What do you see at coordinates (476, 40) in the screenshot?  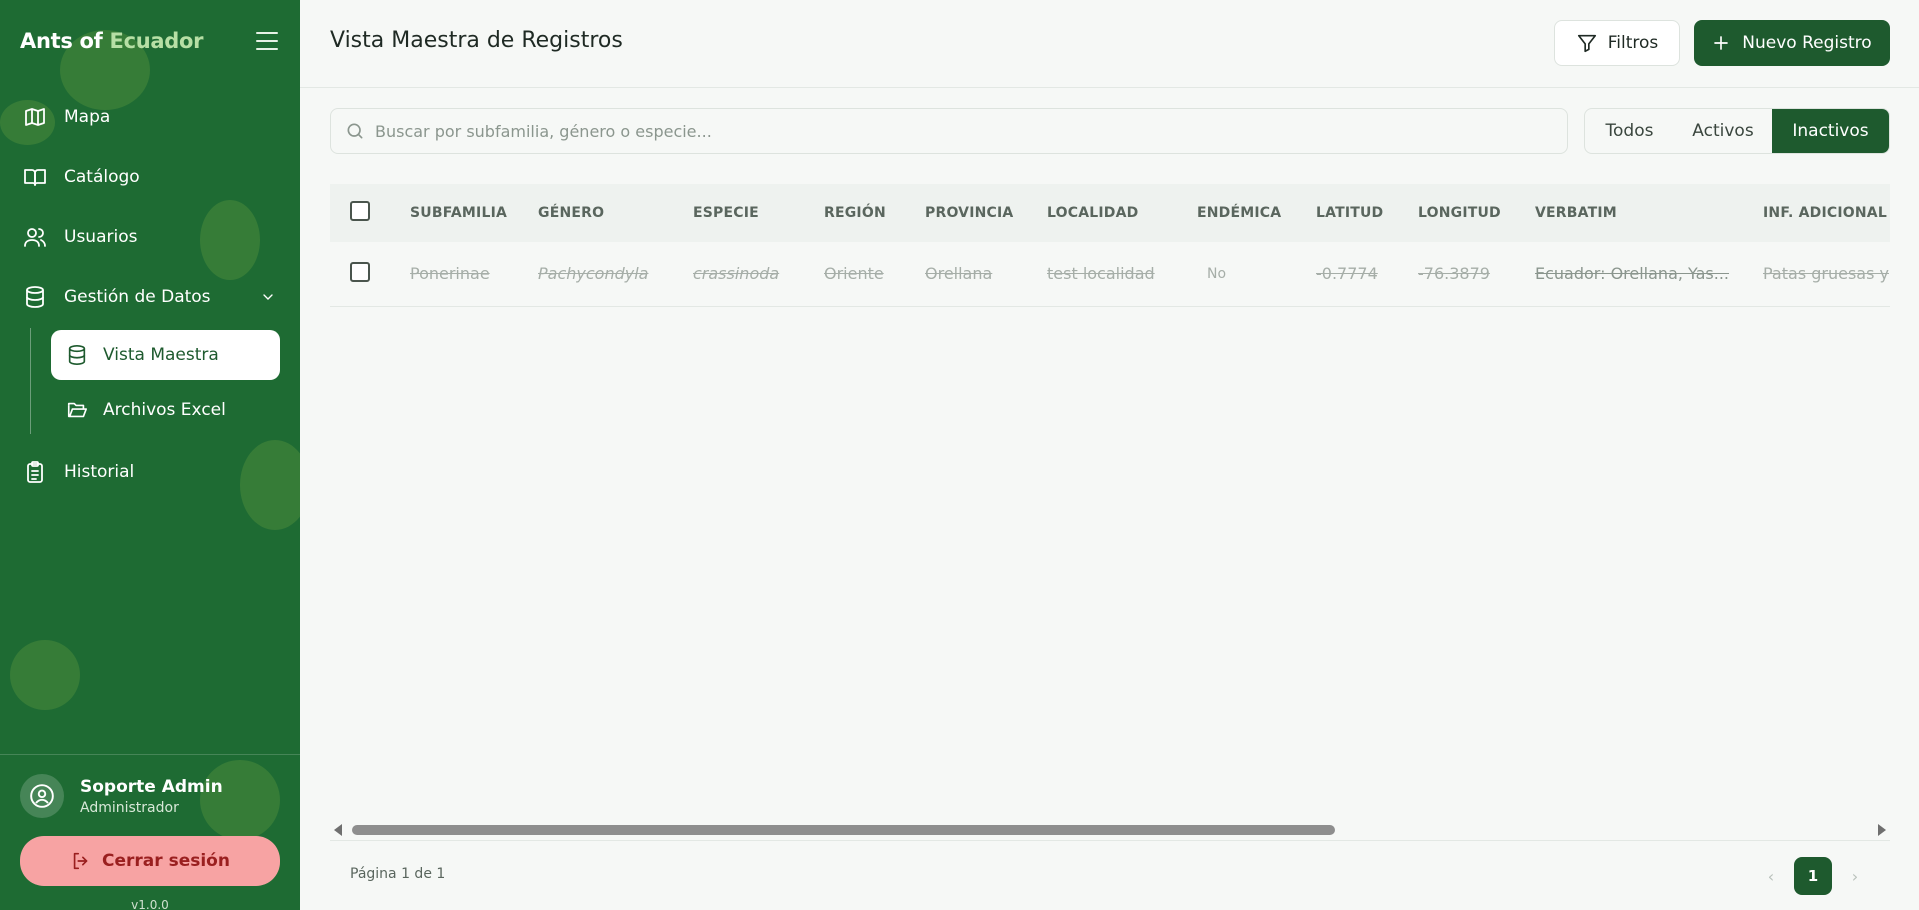 I see `page-title: Vista Maestra de Registros` at bounding box center [476, 40].